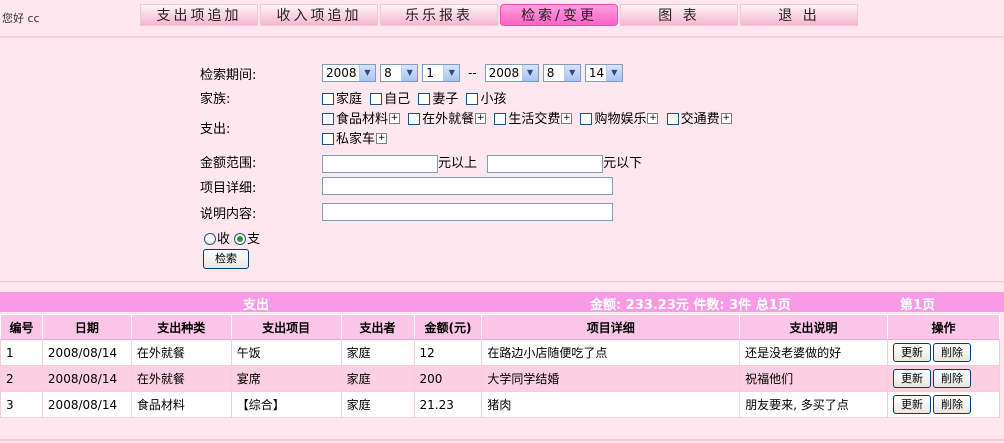  Describe the element at coordinates (399, 73) in the screenshot. I see `from-month-select: 8 ▼` at that location.